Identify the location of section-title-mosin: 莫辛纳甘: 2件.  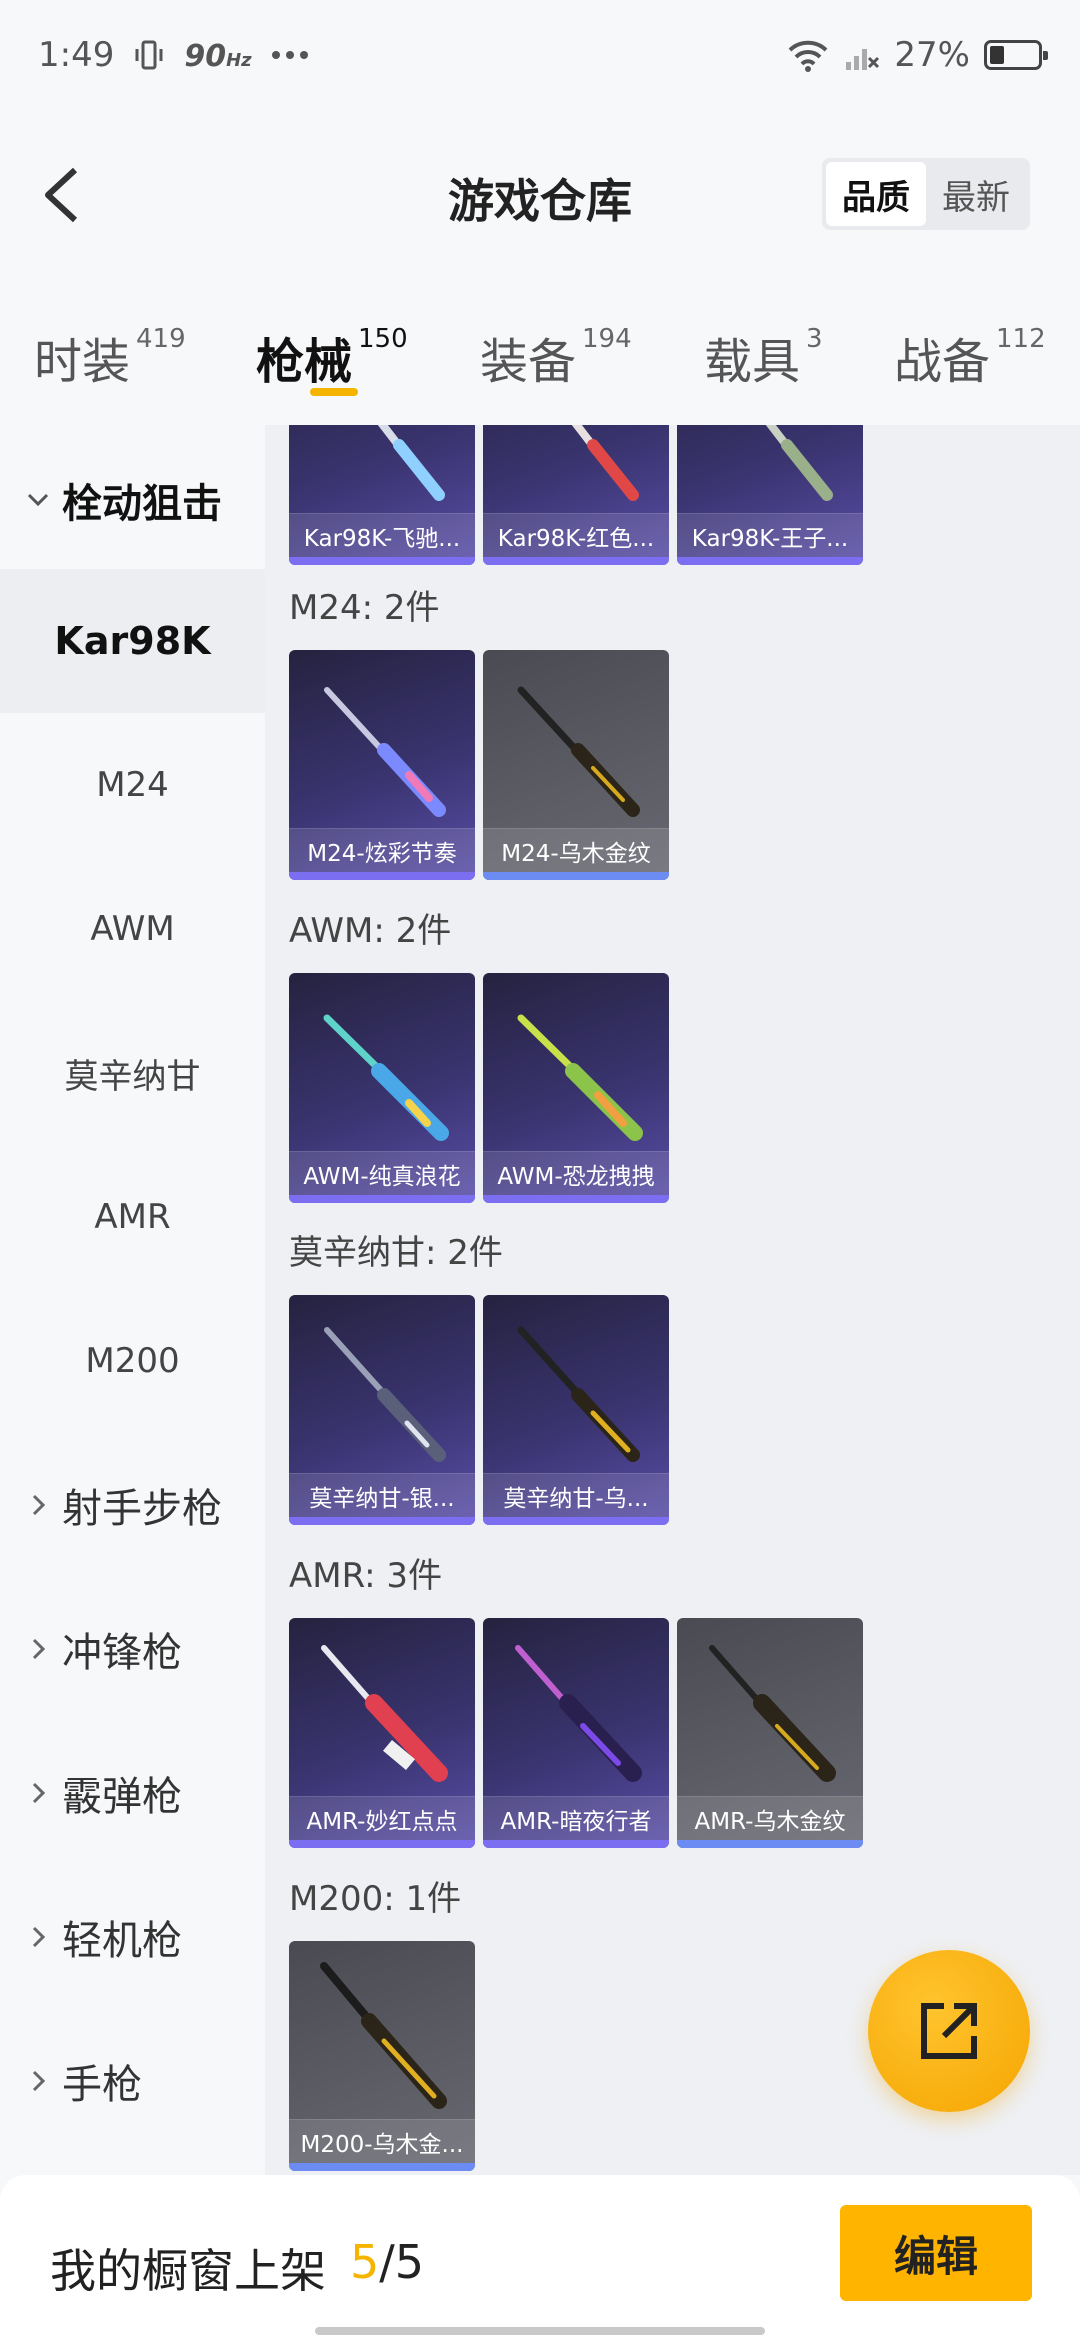
(396, 1253).